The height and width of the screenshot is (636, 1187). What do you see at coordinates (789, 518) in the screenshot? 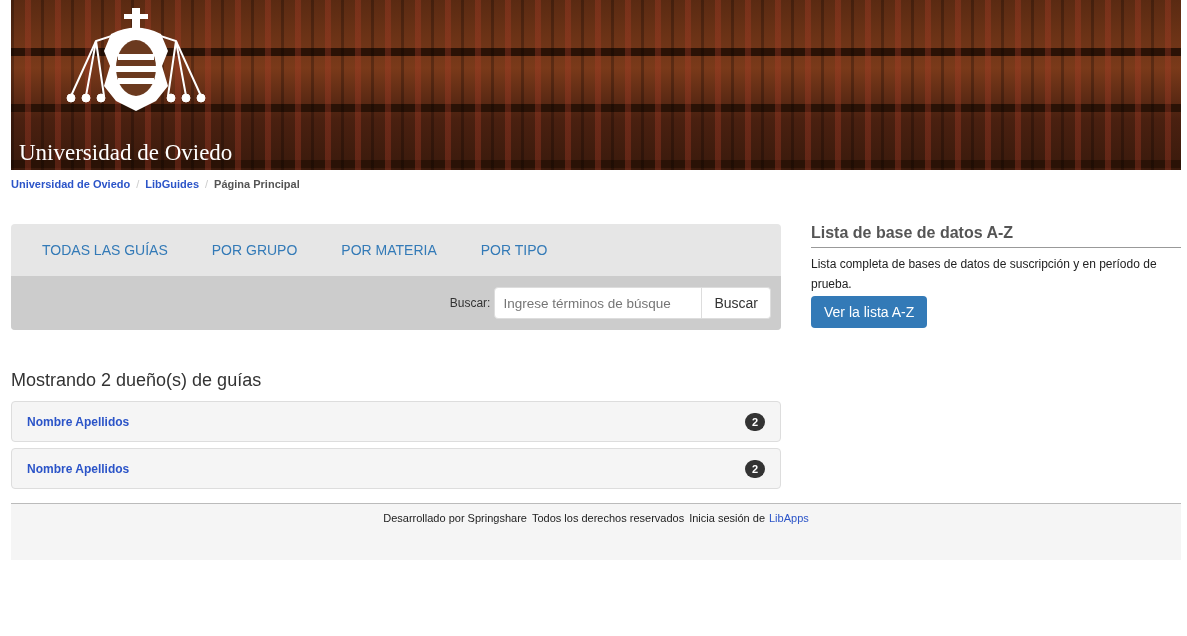
I see `libapps-link: LibApps` at bounding box center [789, 518].